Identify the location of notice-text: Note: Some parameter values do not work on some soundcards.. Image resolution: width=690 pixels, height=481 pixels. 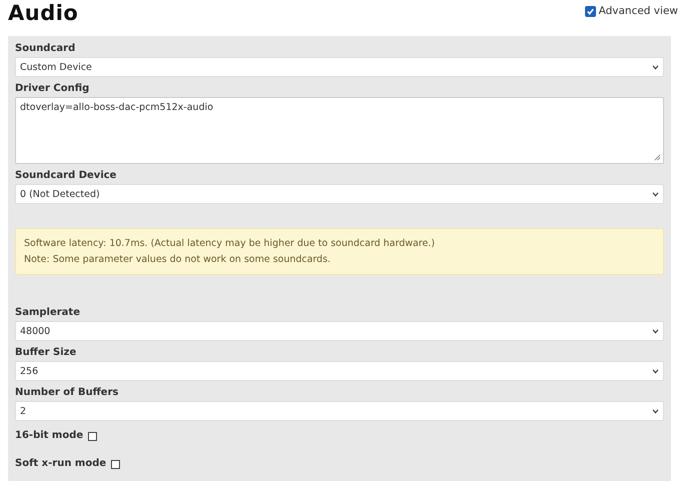
(178, 259).